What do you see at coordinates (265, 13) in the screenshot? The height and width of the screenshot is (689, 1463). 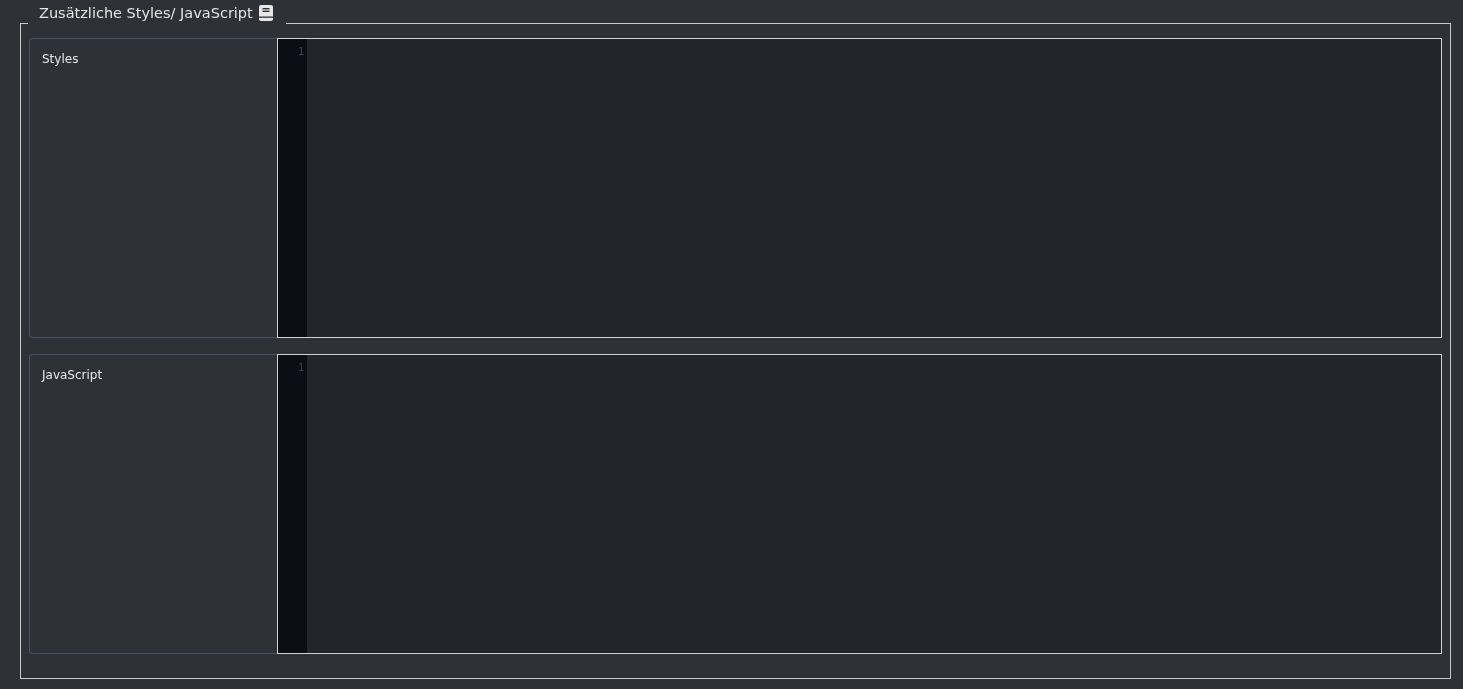 I see `book-icon` at bounding box center [265, 13].